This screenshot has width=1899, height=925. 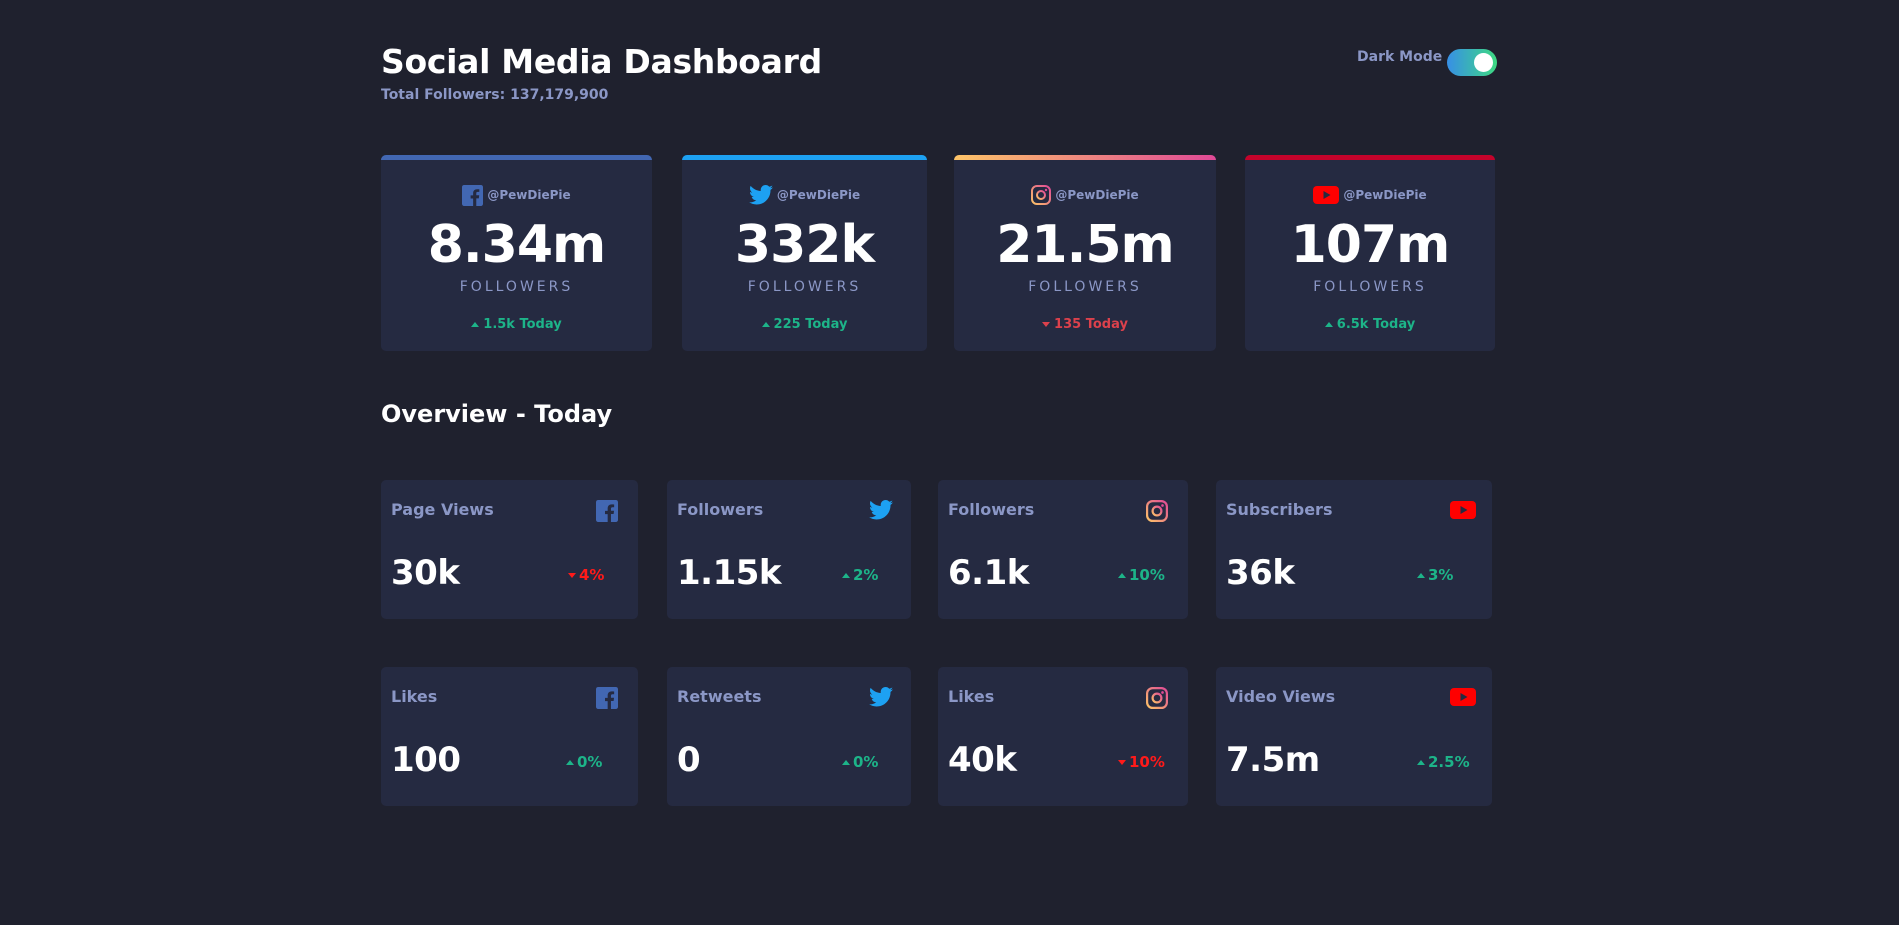 I want to click on follower-count: 332k, so click(x=804, y=245).